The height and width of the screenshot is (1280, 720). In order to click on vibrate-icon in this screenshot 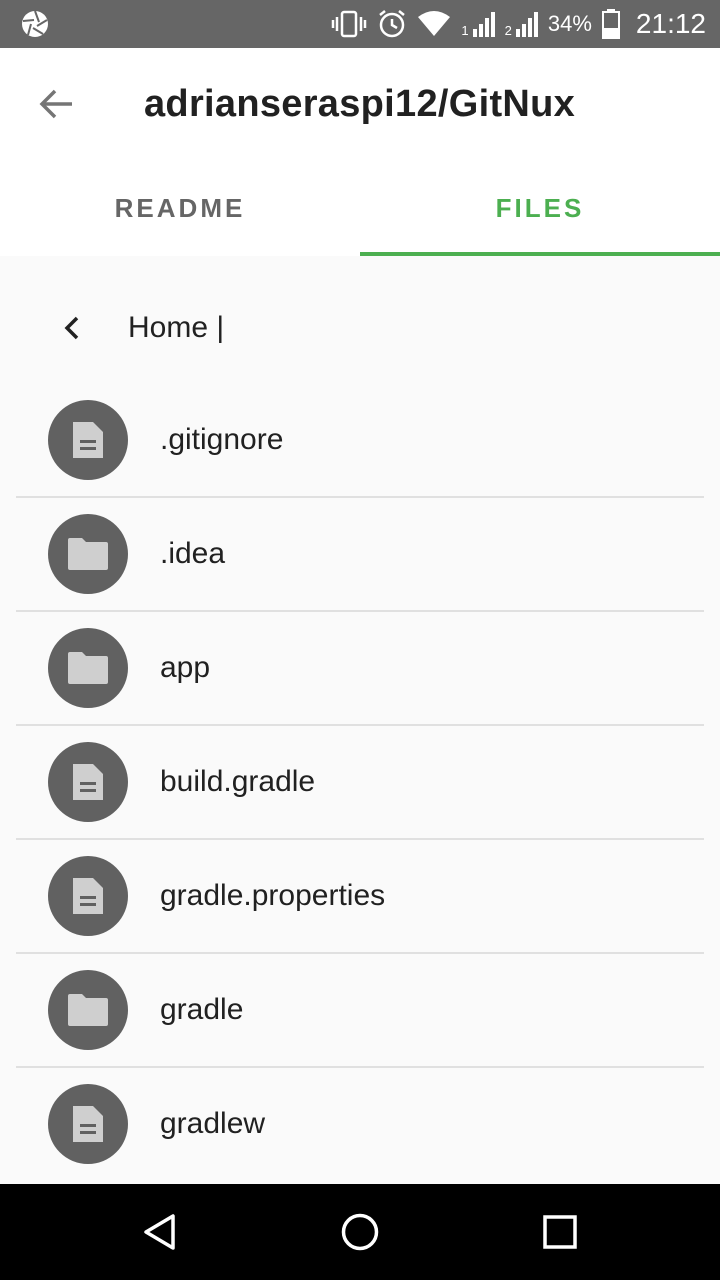, I will do `click(349, 24)`.